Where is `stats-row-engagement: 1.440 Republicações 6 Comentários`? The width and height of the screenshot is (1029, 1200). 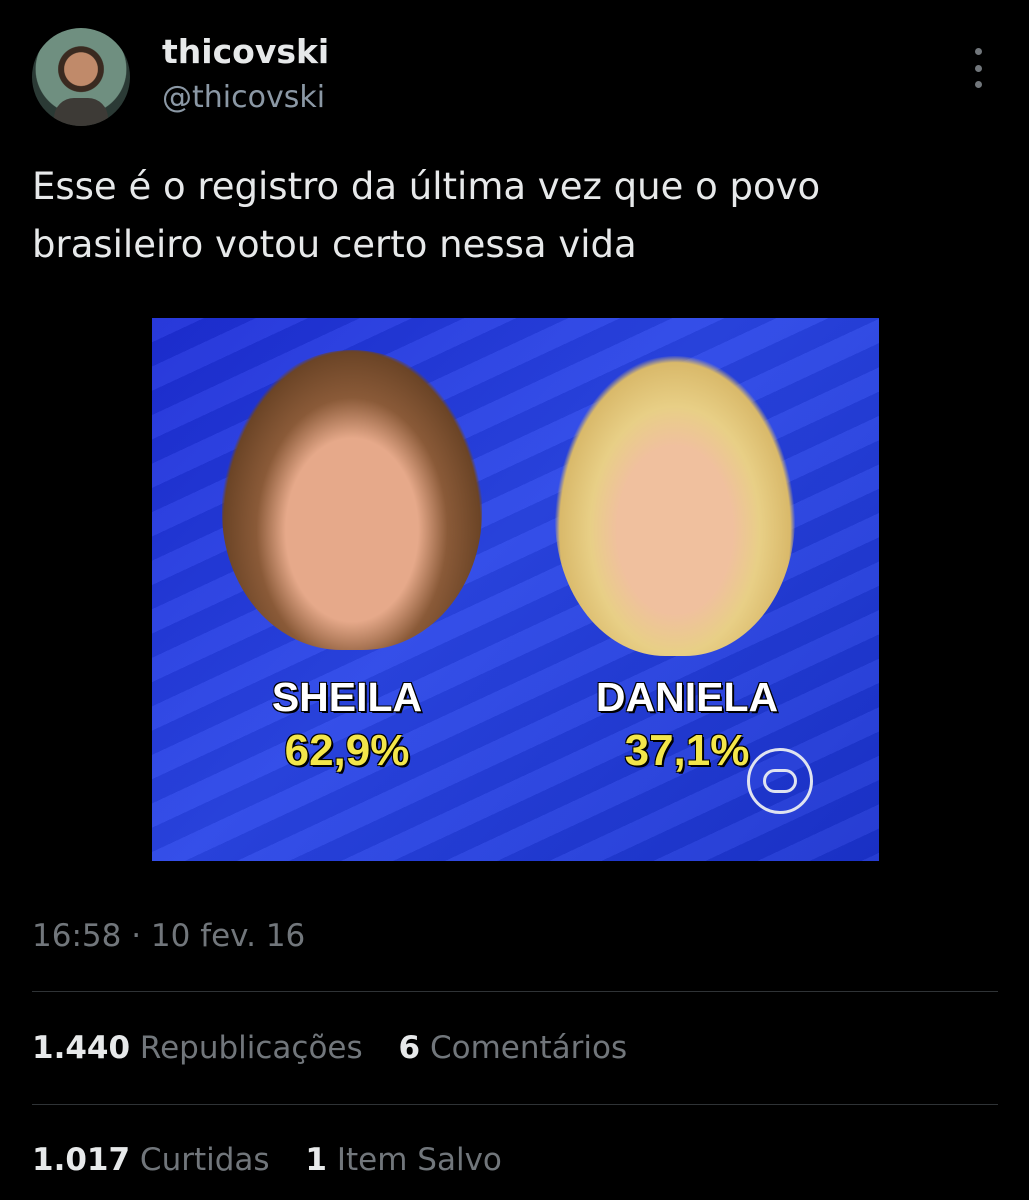
stats-row-engagement: 1.440 Republicações 6 Comentários is located at coordinates (342, 1048).